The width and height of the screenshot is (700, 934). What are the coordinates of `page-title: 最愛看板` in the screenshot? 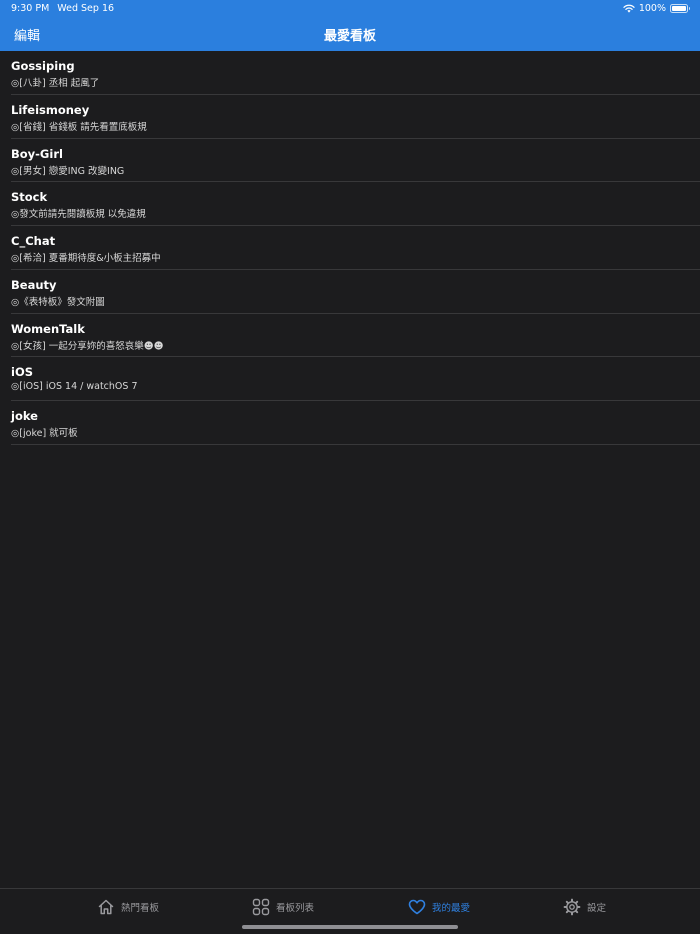 It's located at (349, 36).